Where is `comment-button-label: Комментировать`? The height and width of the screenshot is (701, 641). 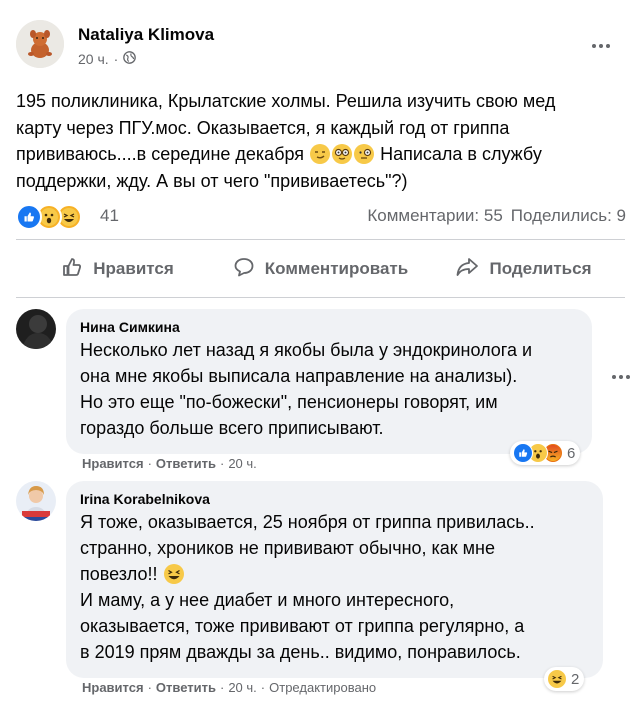 comment-button-label: Комментировать is located at coordinates (336, 268).